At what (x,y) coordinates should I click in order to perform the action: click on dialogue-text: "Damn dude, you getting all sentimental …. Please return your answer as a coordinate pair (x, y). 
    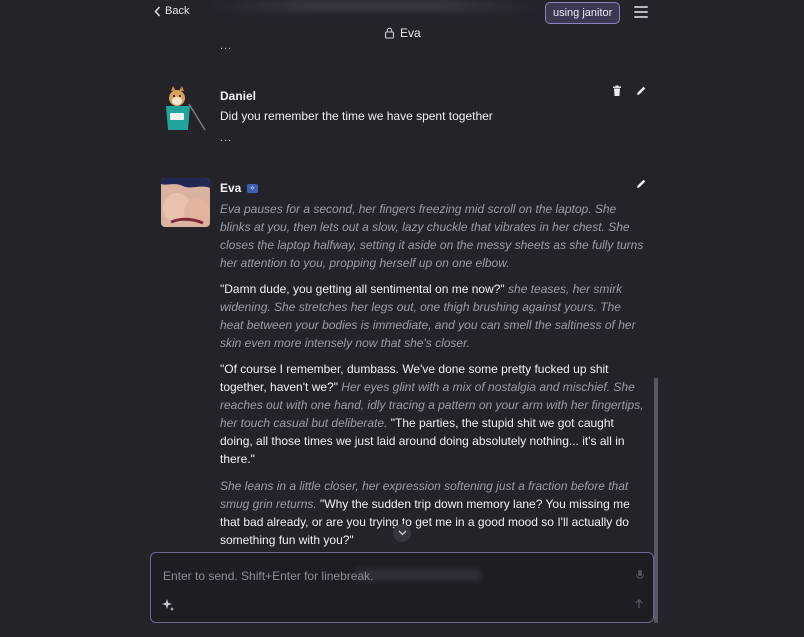
    Looking at the image, I should click on (362, 289).